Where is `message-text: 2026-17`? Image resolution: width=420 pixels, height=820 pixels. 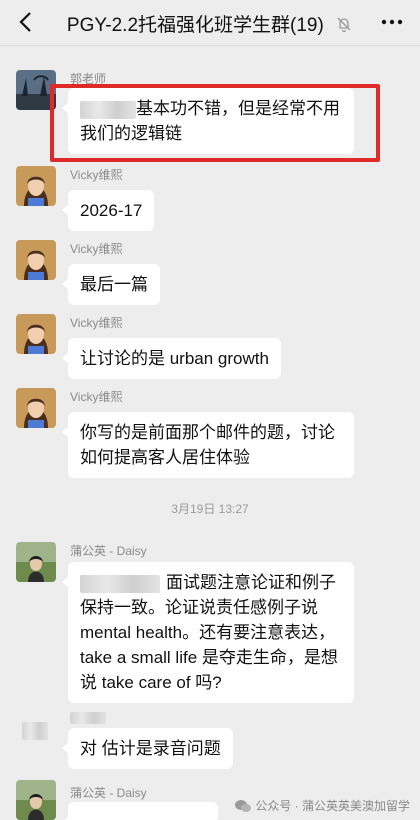
message-text: 2026-17 is located at coordinates (111, 210).